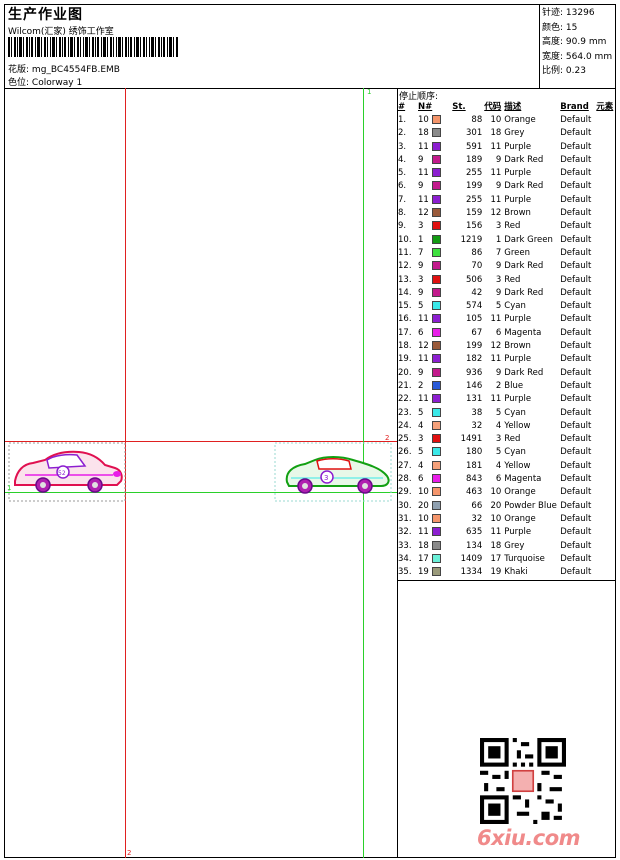  I want to click on thread-row: 16. 11 105 11 Purple Default, so click(507, 319).